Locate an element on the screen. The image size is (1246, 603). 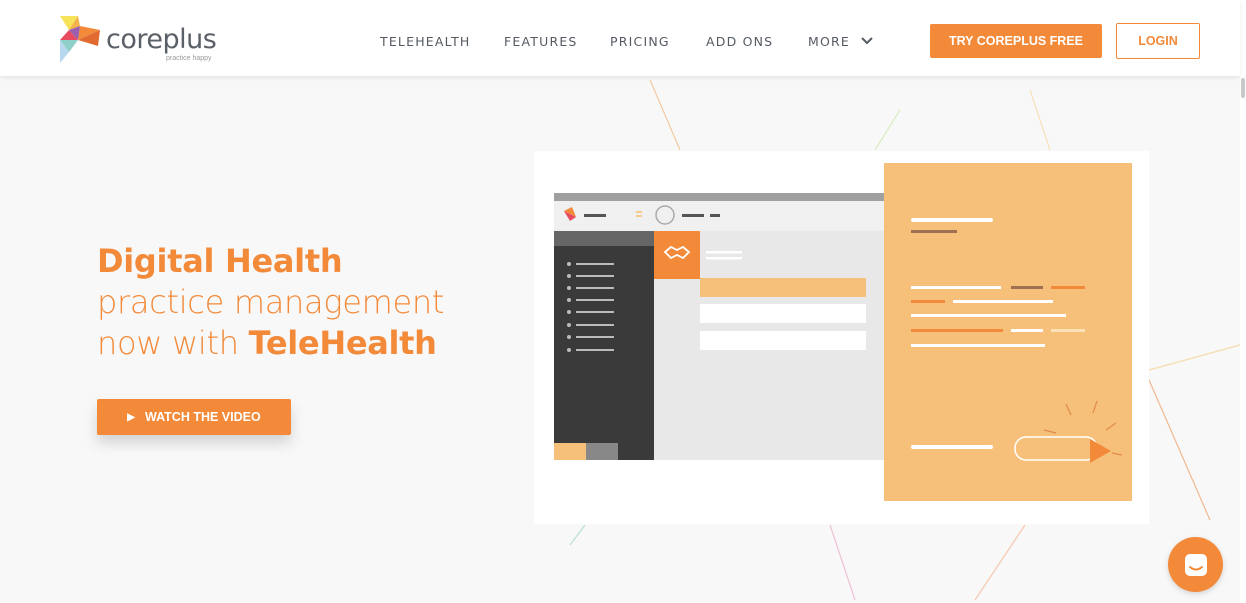
nav-features: FEATURES is located at coordinates (541, 41).